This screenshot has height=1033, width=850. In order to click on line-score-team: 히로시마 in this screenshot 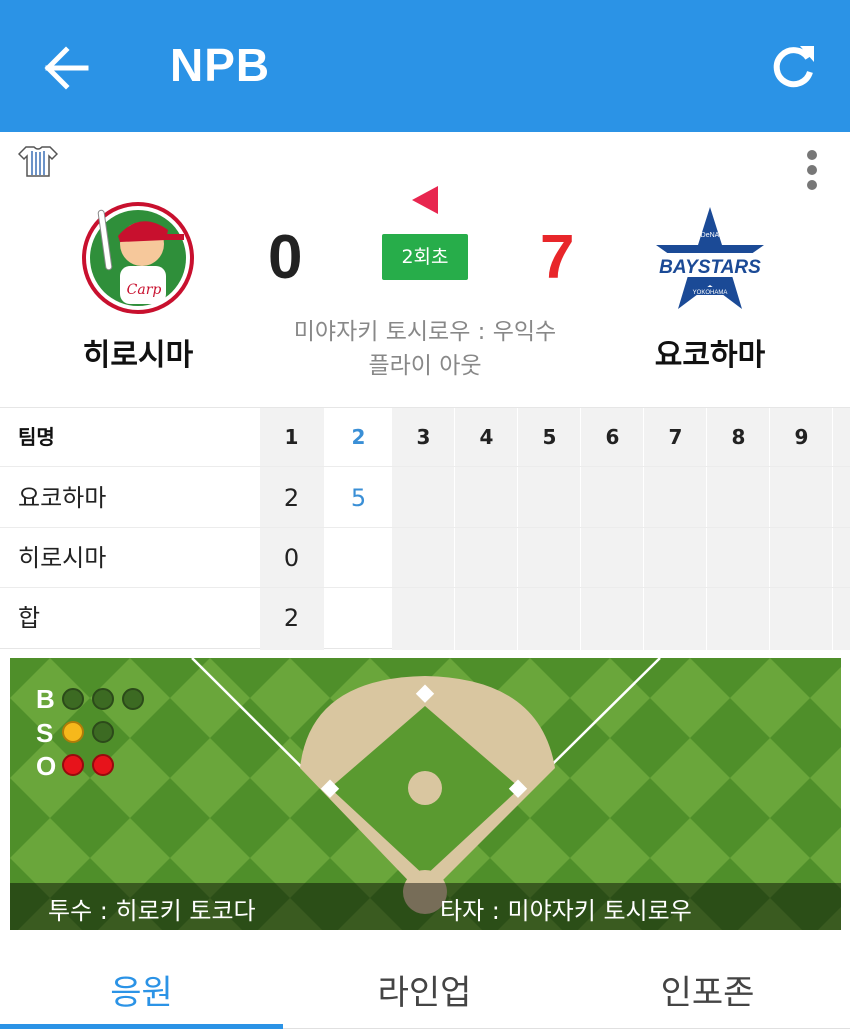, I will do `click(62, 558)`.